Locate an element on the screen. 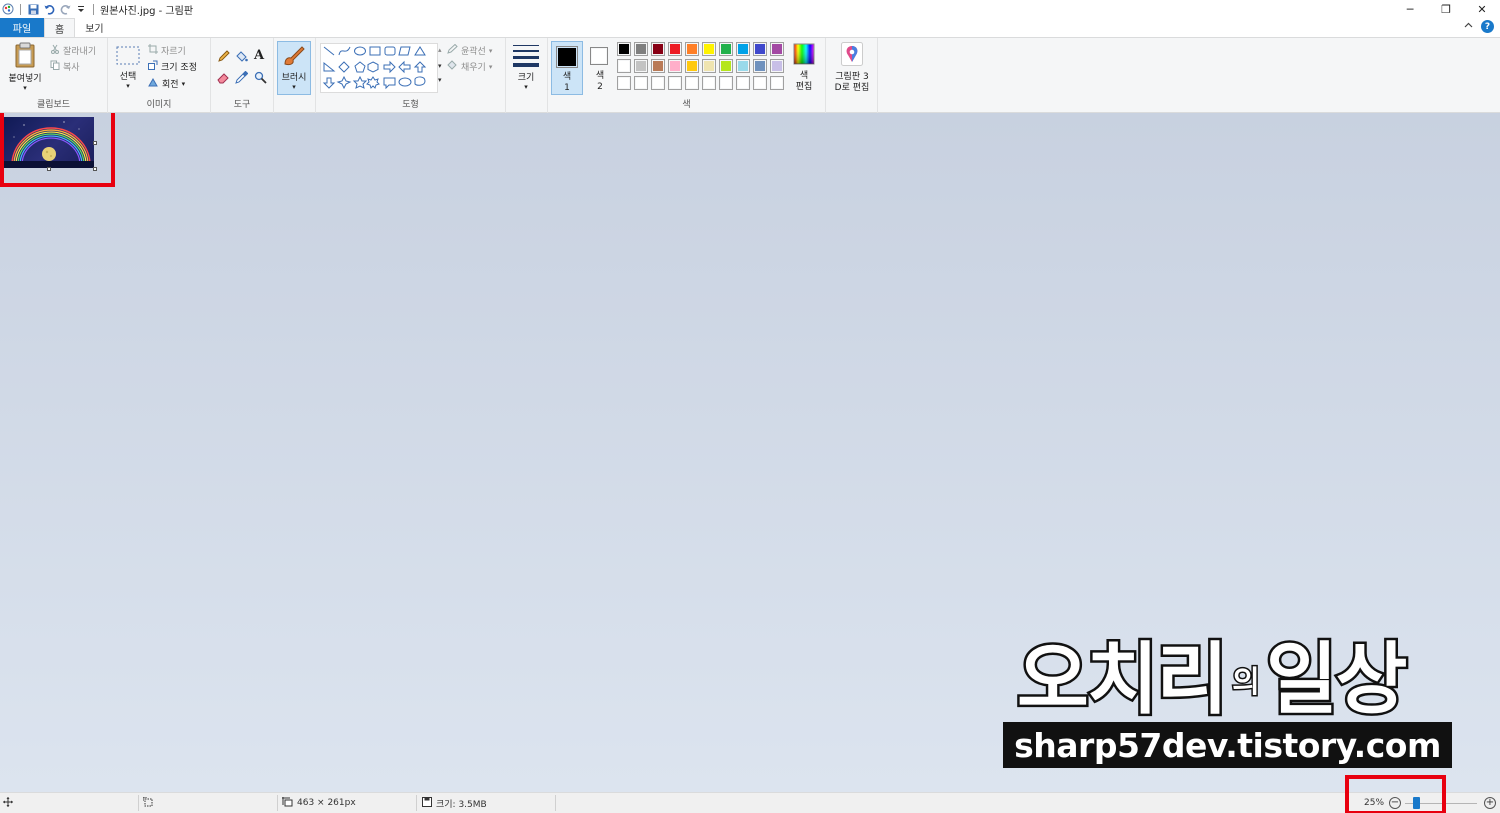 The height and width of the screenshot is (813, 1500). fill-bucket-icon is located at coordinates (241, 58).